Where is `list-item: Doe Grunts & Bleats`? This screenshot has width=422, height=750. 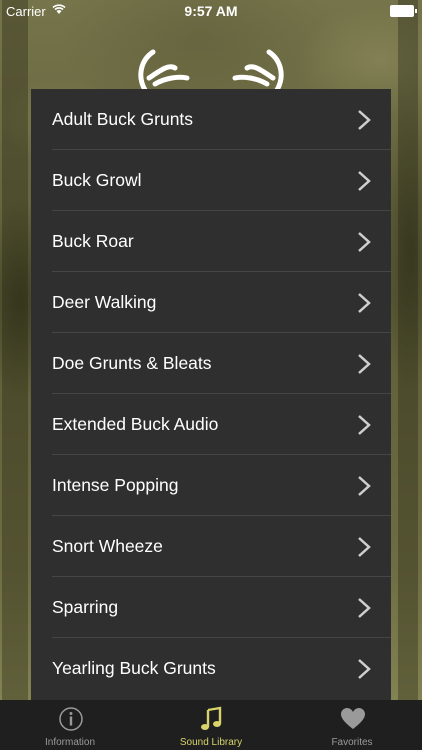
list-item: Doe Grunts & Bleats is located at coordinates (211, 363).